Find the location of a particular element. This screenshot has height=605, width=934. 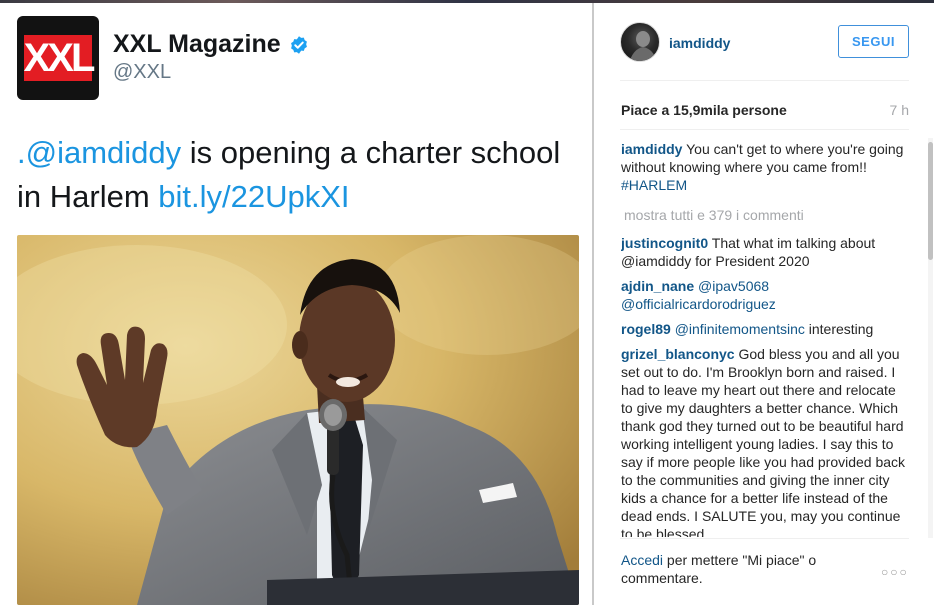

likes-row: Piace a 15,9mila persone 7 h is located at coordinates (765, 110).